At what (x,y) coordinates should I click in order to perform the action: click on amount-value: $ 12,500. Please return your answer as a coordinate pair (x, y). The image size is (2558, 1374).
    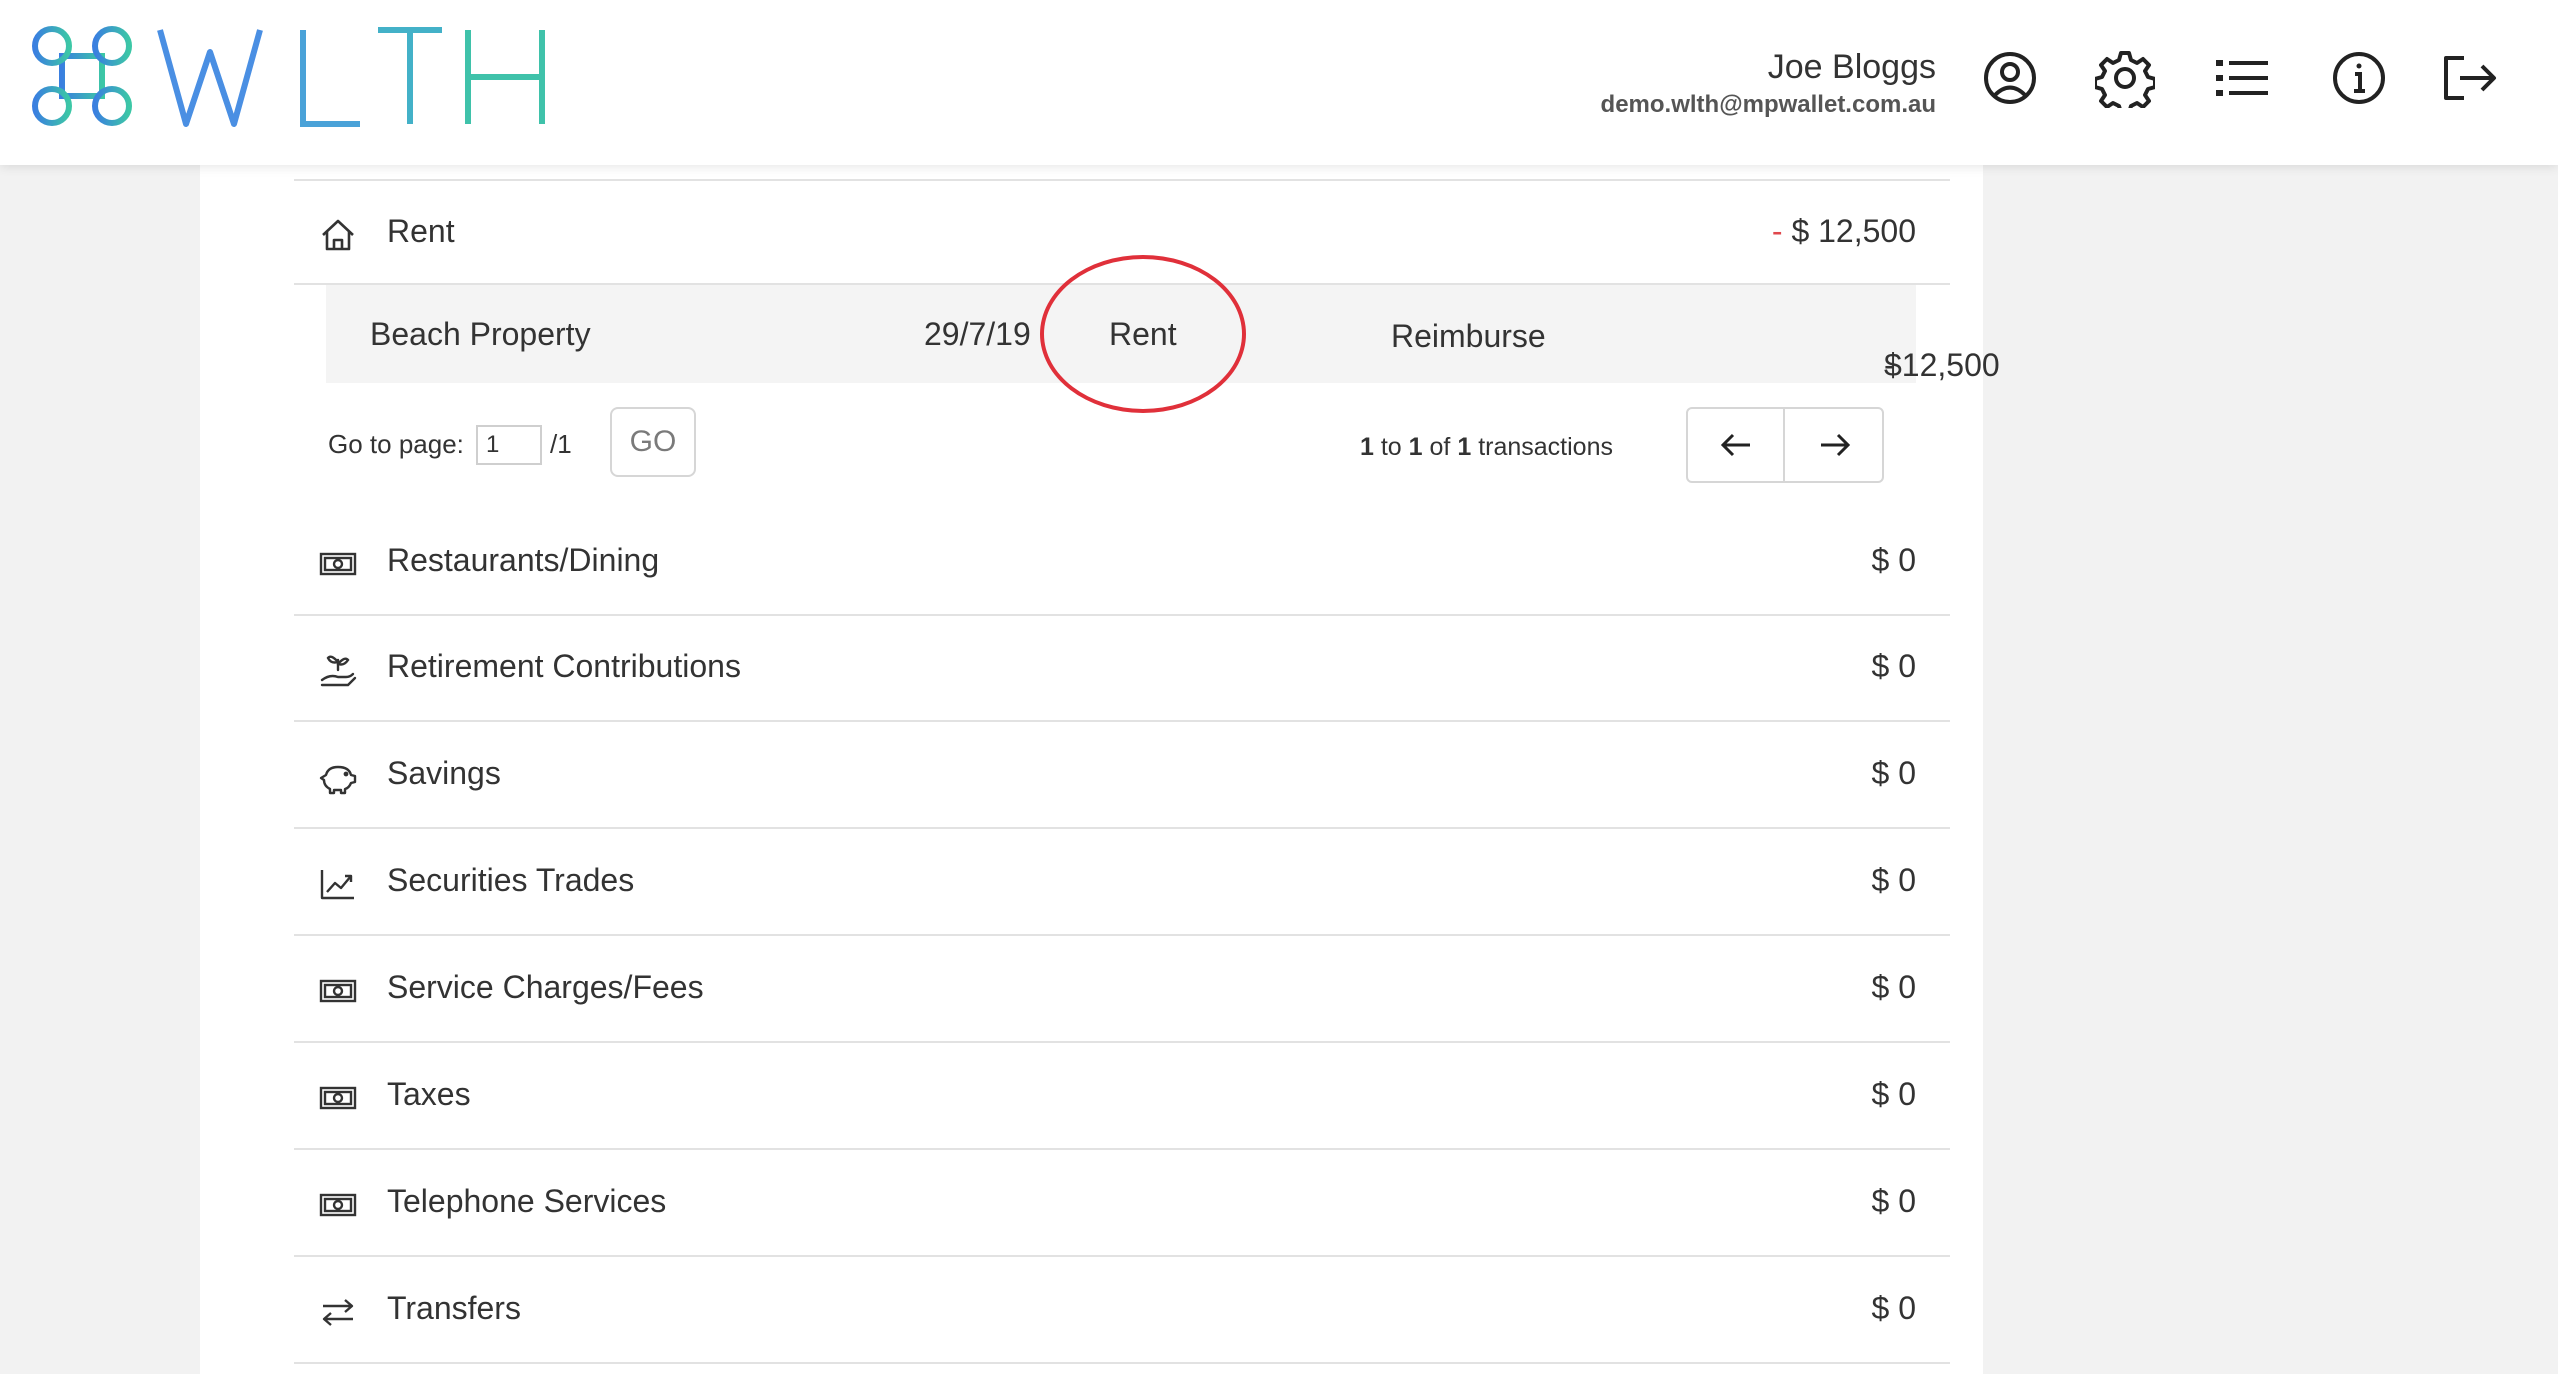
    Looking at the image, I should click on (1853, 231).